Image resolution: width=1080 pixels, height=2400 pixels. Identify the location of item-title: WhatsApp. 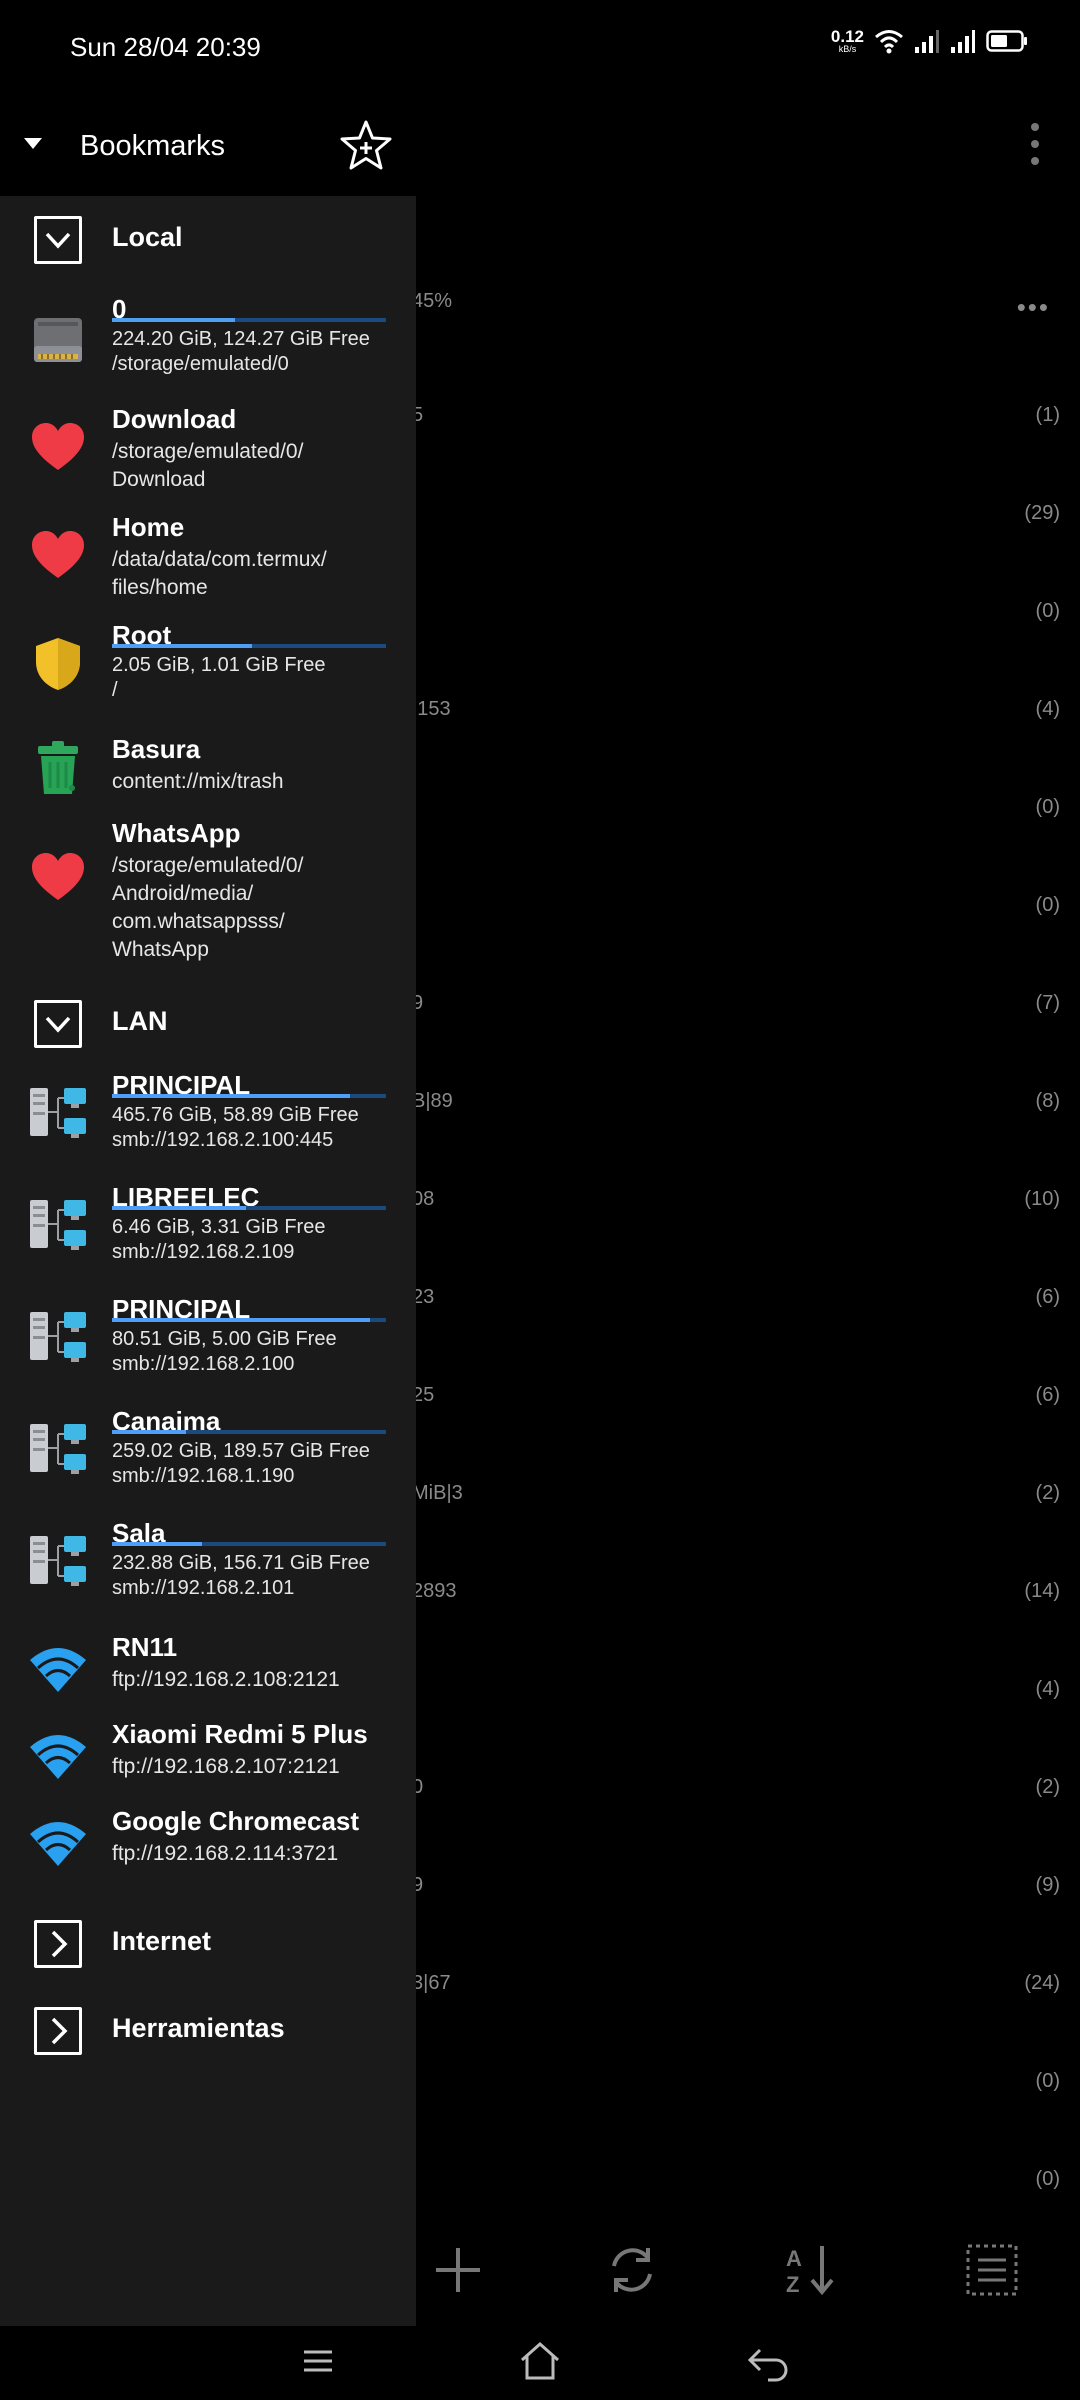
(176, 833).